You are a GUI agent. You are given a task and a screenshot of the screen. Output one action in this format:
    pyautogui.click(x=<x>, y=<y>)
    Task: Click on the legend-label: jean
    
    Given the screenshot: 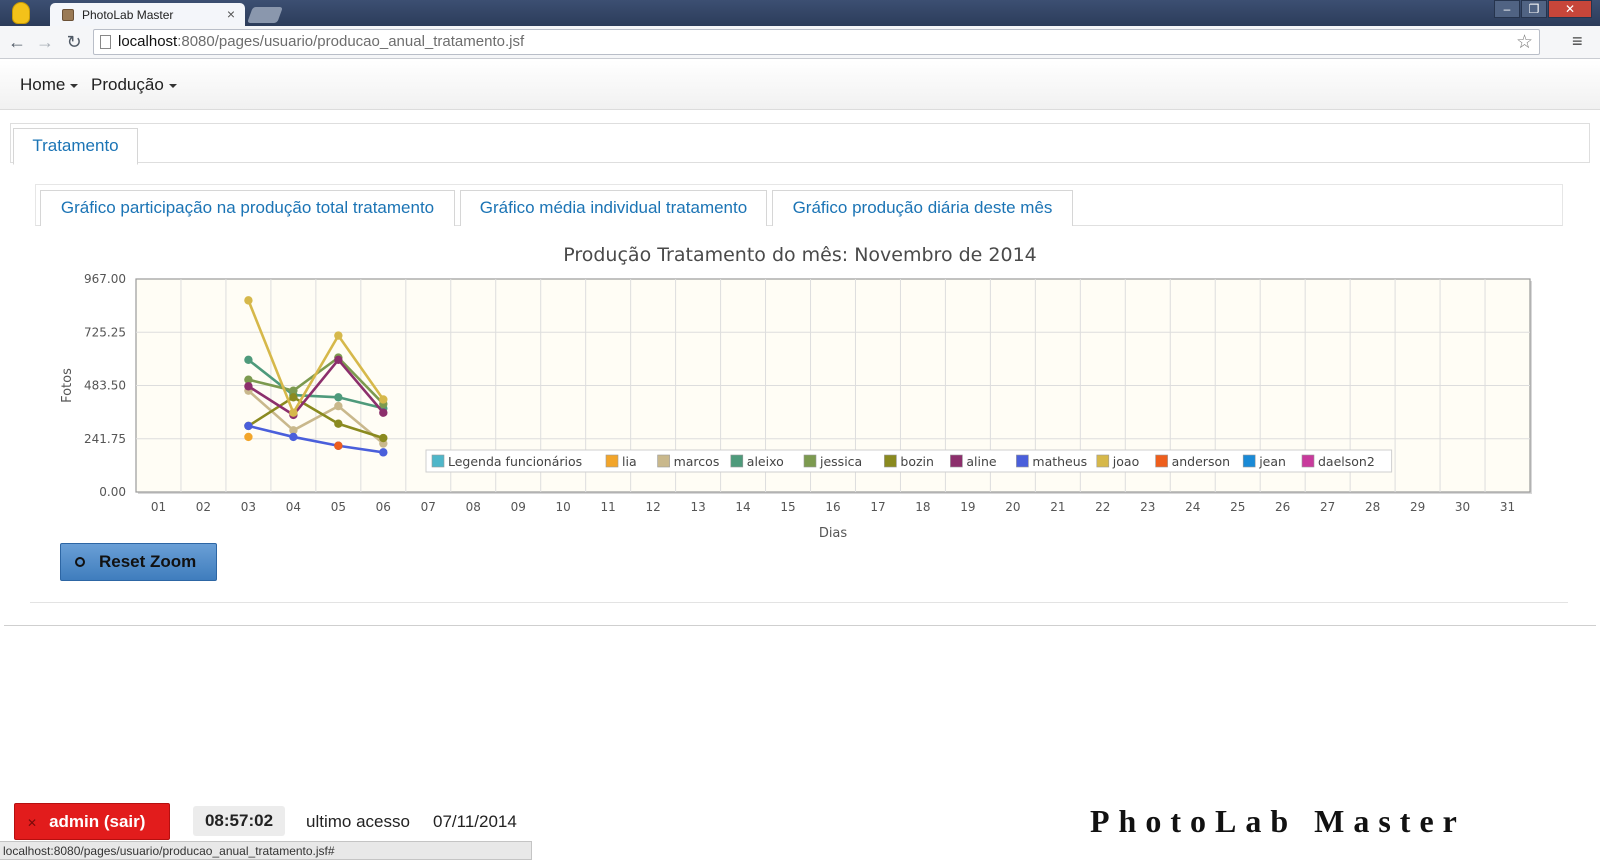 What is the action you would take?
    pyautogui.click(x=1272, y=461)
    